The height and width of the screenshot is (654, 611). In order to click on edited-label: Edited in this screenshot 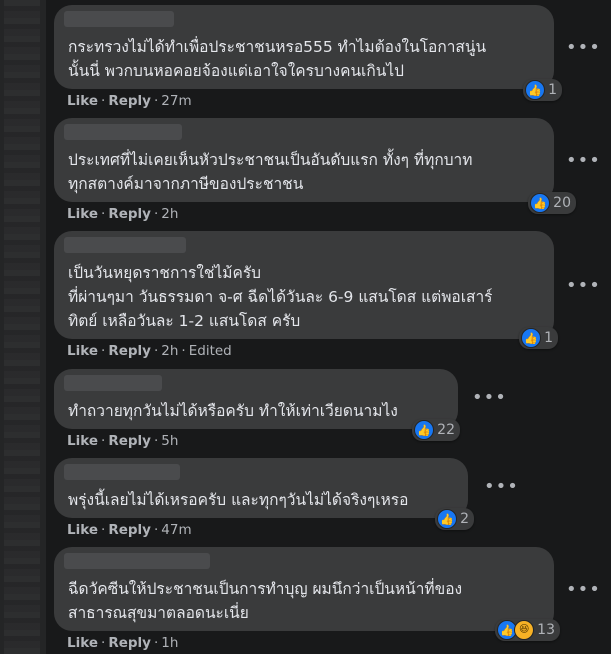, I will do `click(210, 351)`.